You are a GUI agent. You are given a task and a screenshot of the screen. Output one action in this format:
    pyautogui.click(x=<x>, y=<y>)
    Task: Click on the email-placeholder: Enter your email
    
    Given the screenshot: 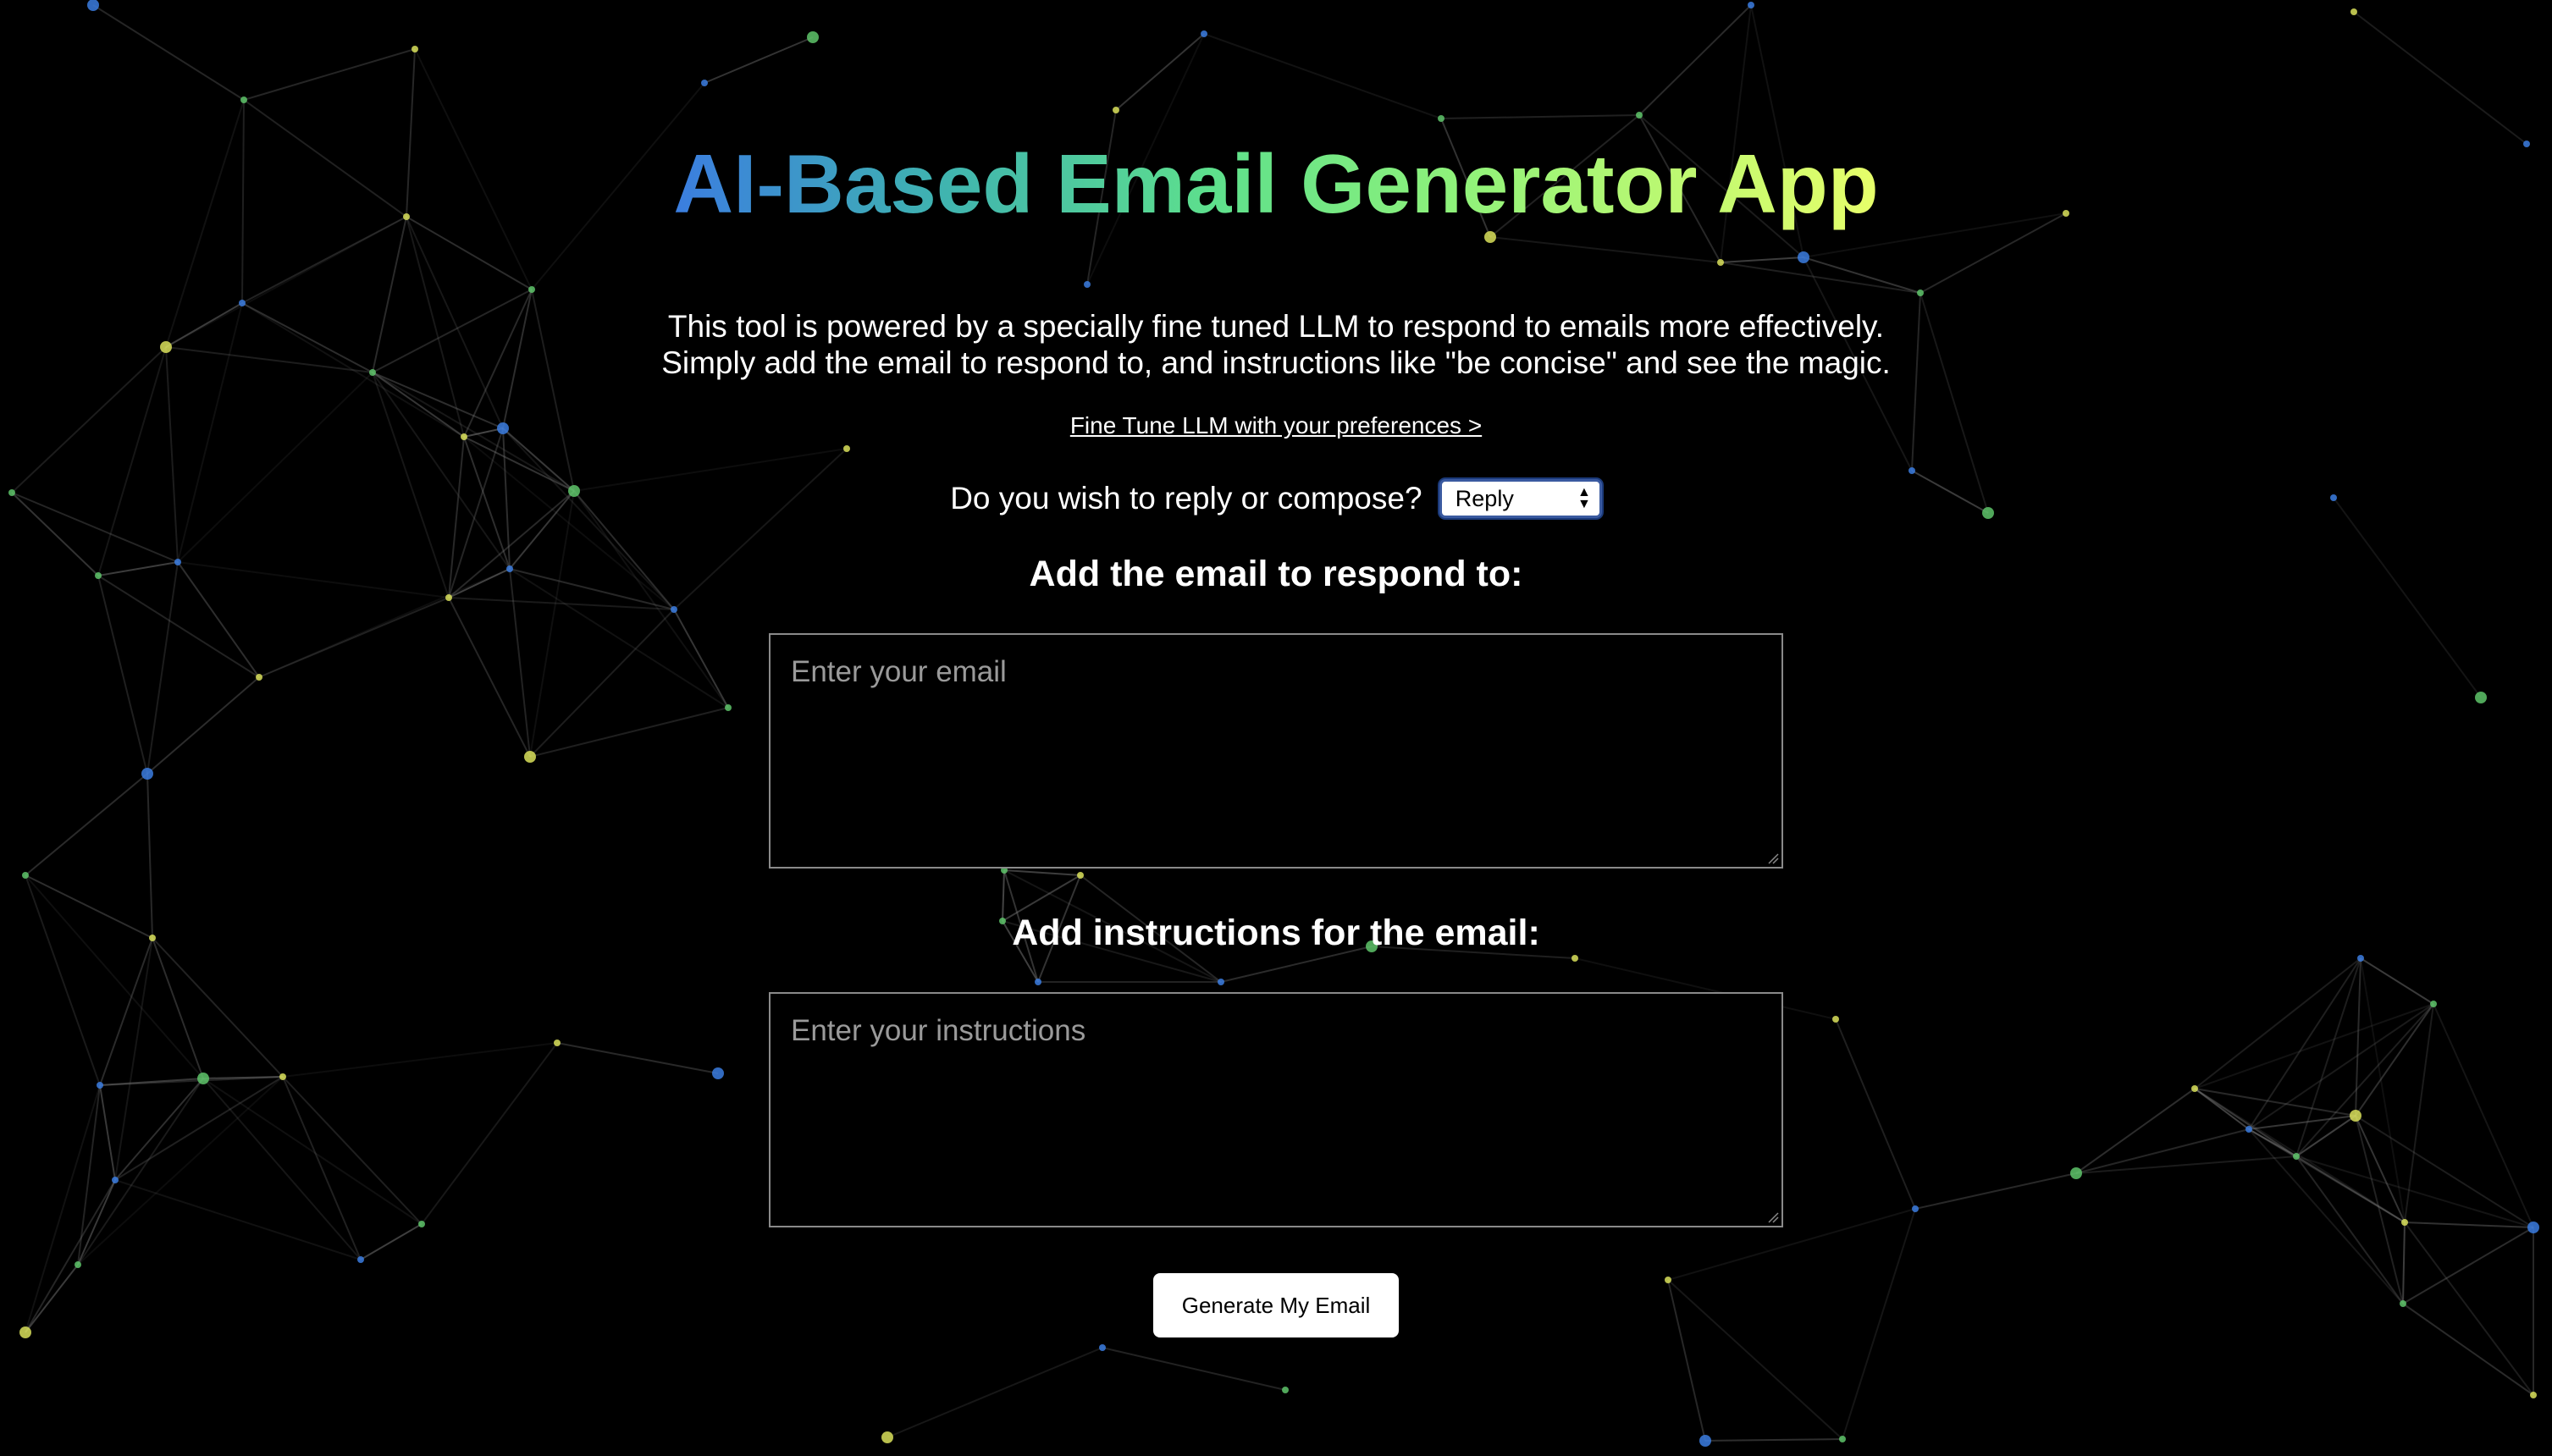 What is the action you would take?
    pyautogui.click(x=899, y=671)
    